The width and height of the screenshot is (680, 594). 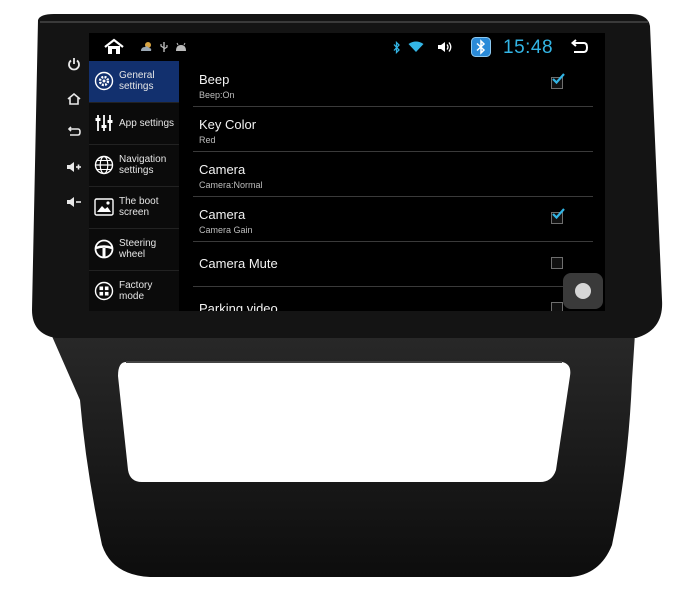 I want to click on setting-title: Parking video, so click(x=238, y=306).